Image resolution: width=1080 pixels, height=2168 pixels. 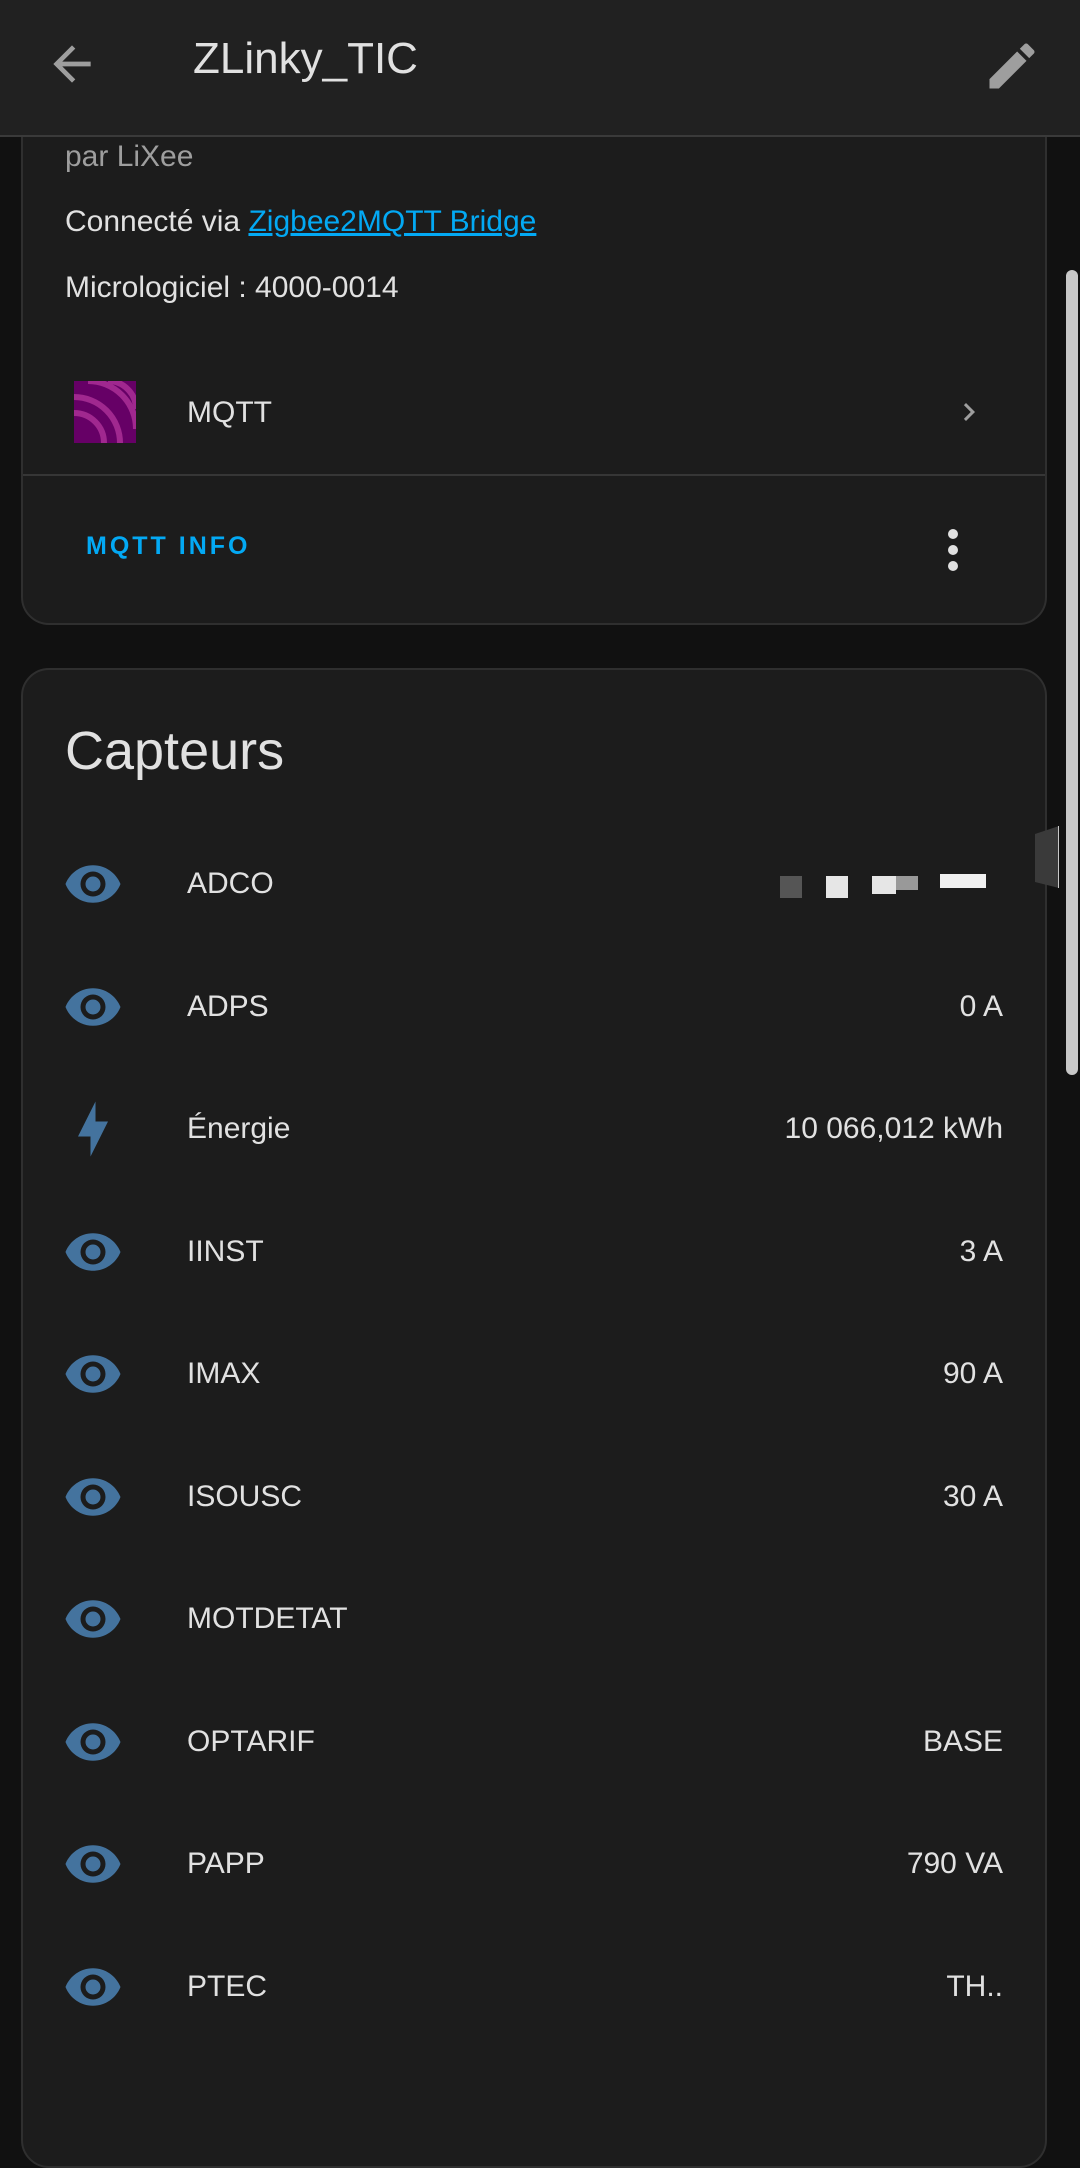 What do you see at coordinates (230, 883) in the screenshot?
I see `sensor-name: ADCO` at bounding box center [230, 883].